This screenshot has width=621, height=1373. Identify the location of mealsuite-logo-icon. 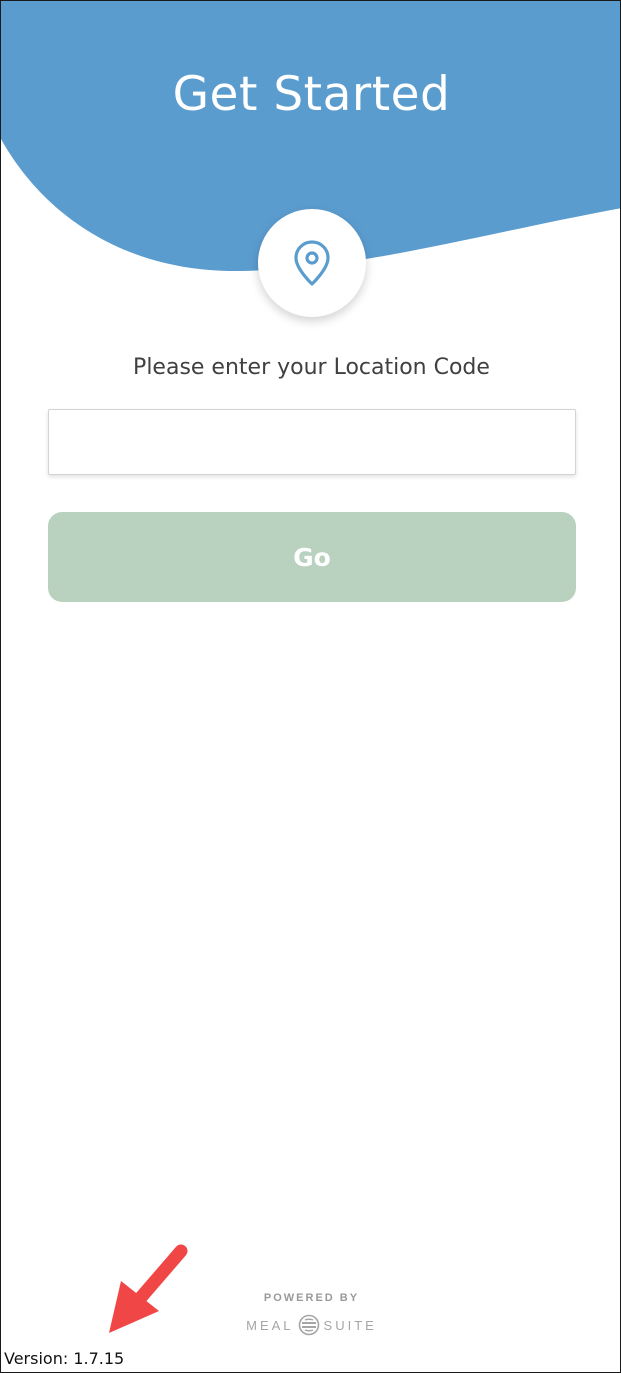
(309, 1325).